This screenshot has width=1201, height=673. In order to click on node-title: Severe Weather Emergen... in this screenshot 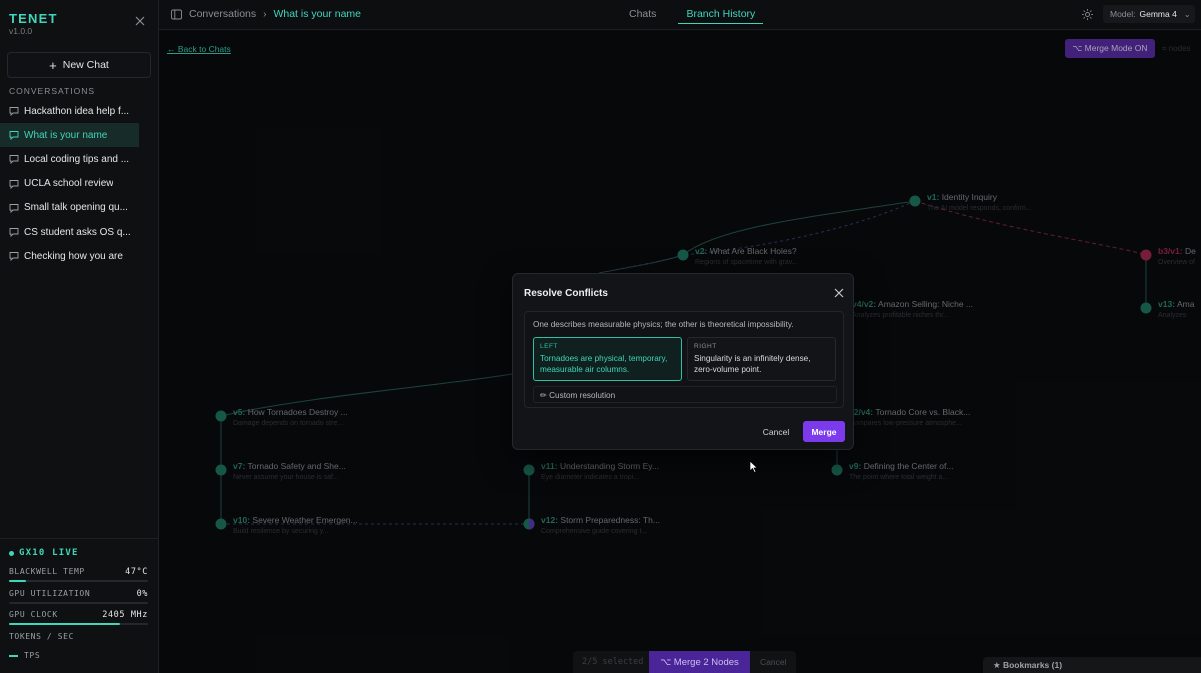, I will do `click(305, 520)`.